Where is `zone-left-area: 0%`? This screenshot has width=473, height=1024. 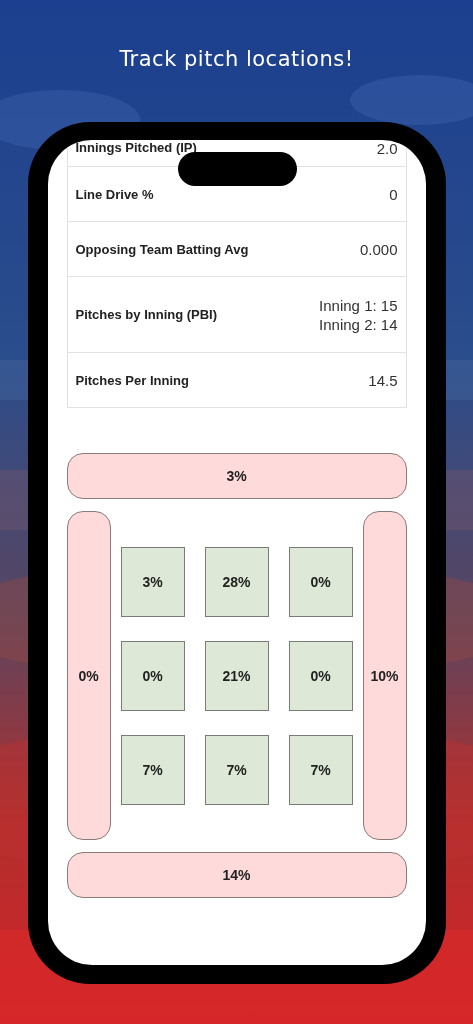
zone-left-area: 0% is located at coordinates (88, 675).